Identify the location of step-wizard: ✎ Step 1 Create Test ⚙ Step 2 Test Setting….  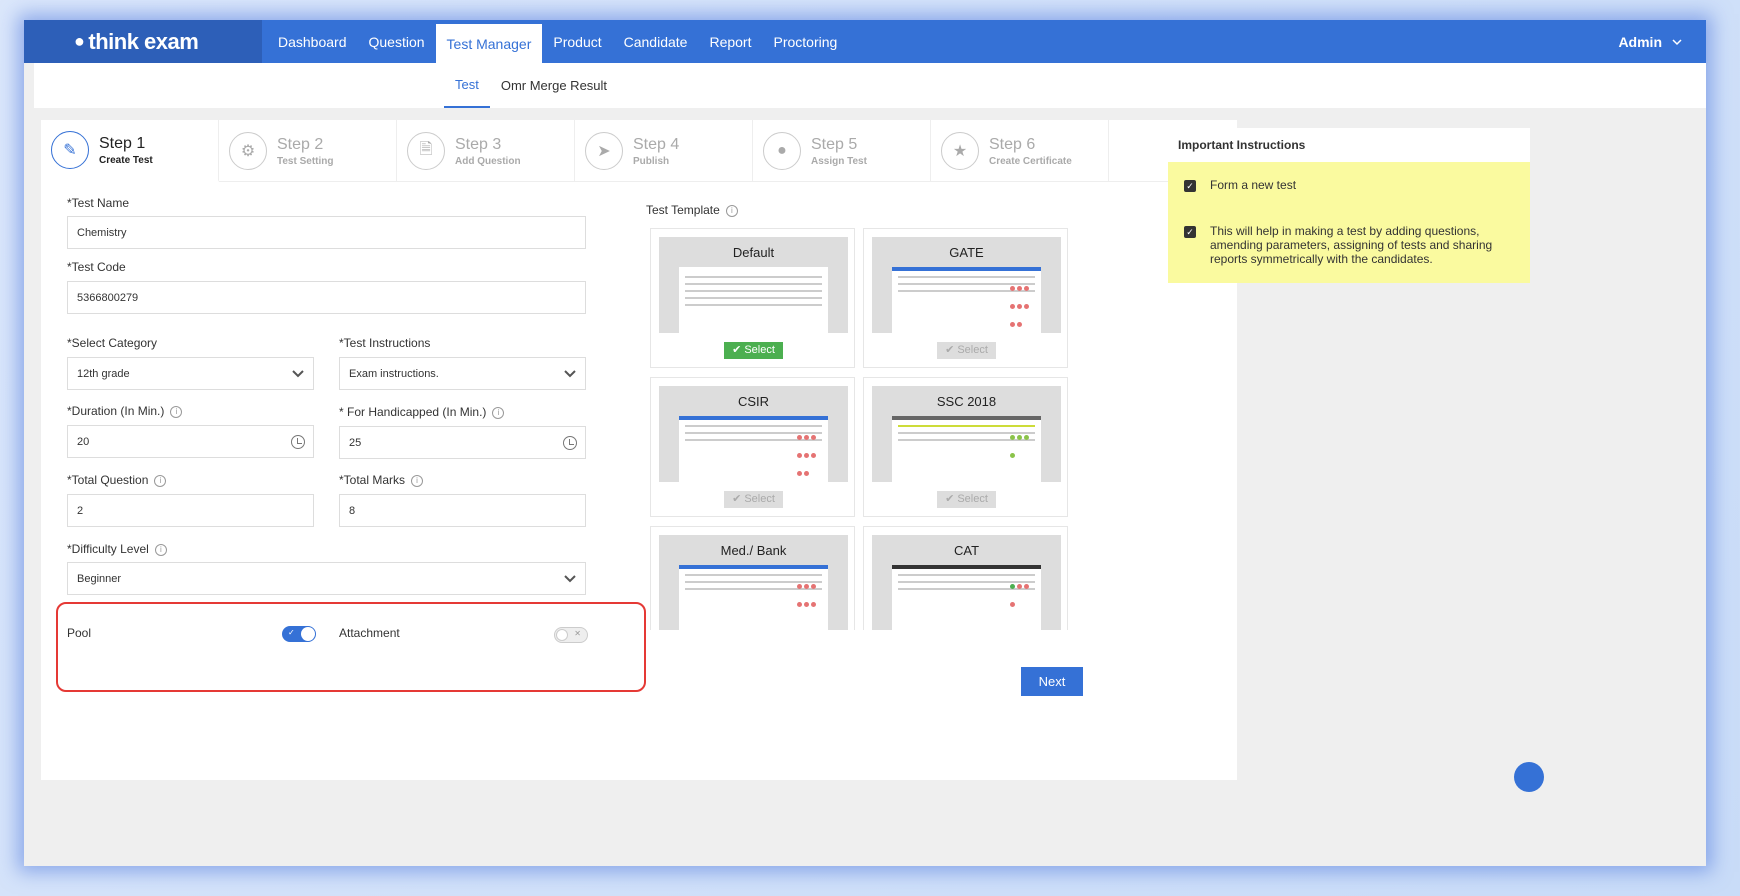
(639, 151).